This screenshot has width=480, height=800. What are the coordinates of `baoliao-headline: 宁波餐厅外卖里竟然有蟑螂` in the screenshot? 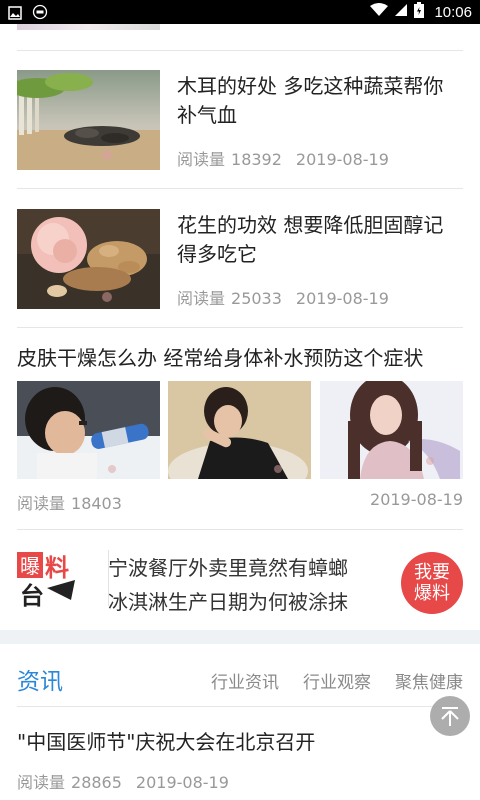 It's located at (228, 566).